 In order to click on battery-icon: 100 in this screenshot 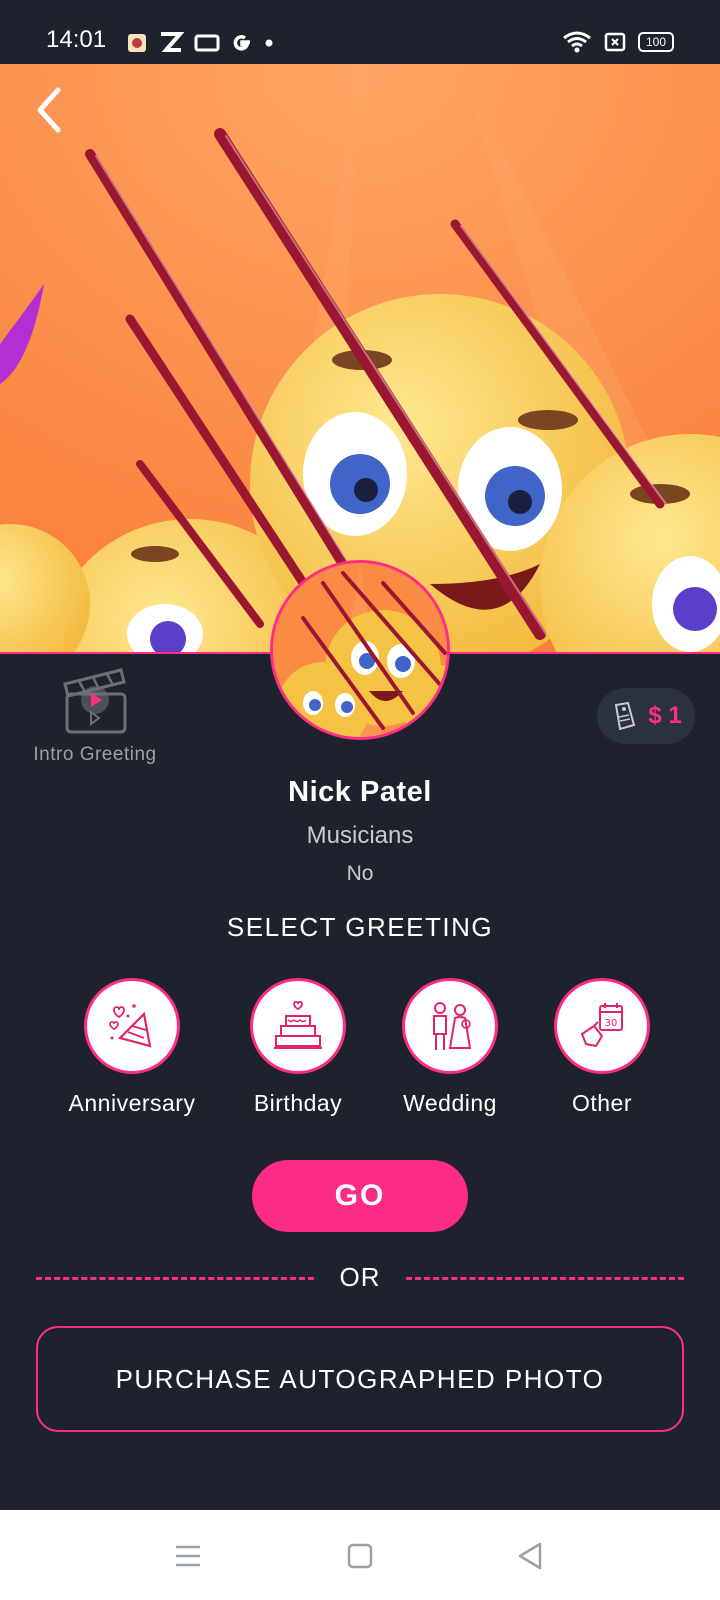, I will do `click(656, 42)`.